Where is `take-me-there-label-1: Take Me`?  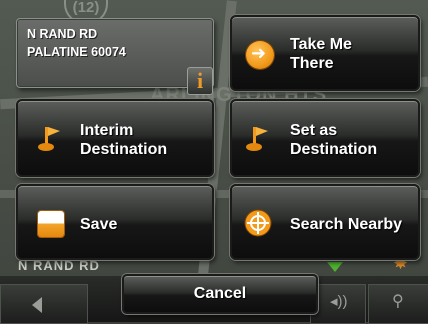
take-me-there-label-1: Take Me is located at coordinates (321, 44).